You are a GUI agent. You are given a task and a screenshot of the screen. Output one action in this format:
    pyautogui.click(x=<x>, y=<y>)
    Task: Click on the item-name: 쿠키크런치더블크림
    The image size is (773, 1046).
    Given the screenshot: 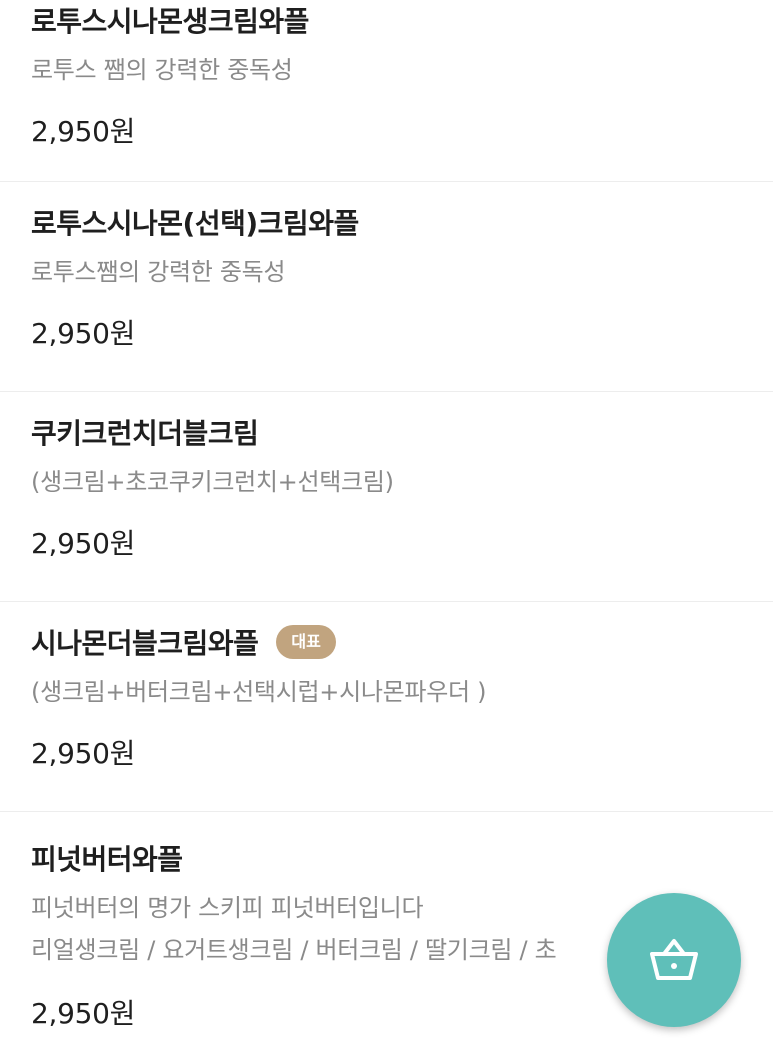 What is the action you would take?
    pyautogui.click(x=145, y=433)
    